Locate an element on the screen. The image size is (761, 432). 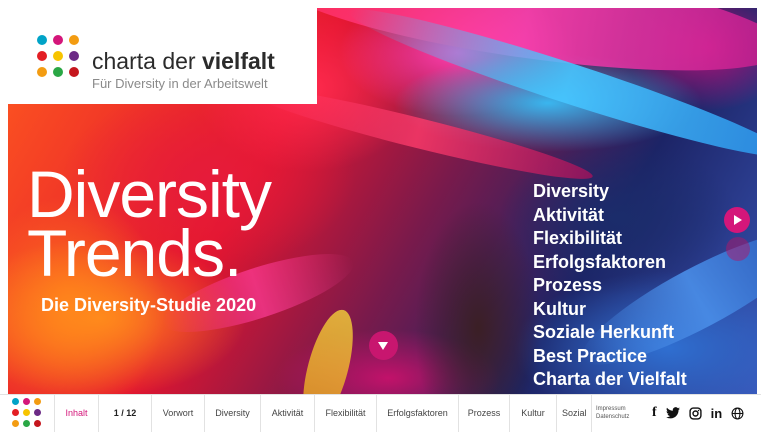
globe-icon is located at coordinates (737, 413).